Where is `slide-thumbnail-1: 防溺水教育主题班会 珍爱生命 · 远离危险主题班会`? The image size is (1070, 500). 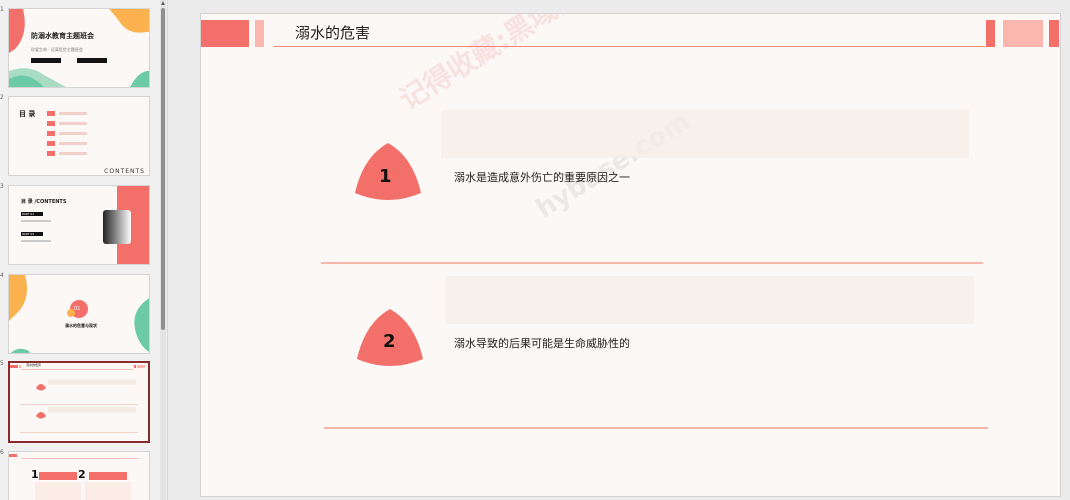
slide-thumbnail-1: 防溺水教育主题班会 珍爱生命 · 远离危险主题班会 is located at coordinates (79, 48).